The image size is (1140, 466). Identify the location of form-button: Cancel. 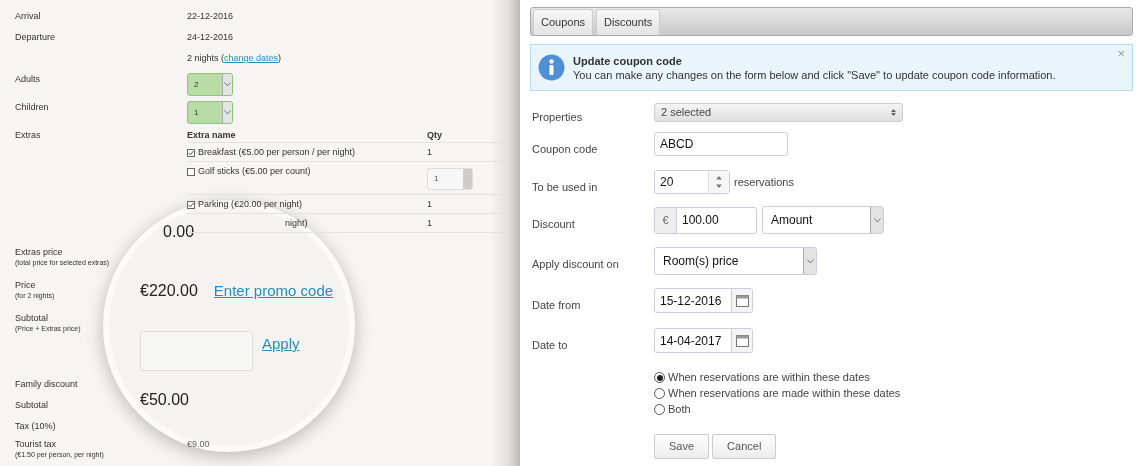
(744, 446).